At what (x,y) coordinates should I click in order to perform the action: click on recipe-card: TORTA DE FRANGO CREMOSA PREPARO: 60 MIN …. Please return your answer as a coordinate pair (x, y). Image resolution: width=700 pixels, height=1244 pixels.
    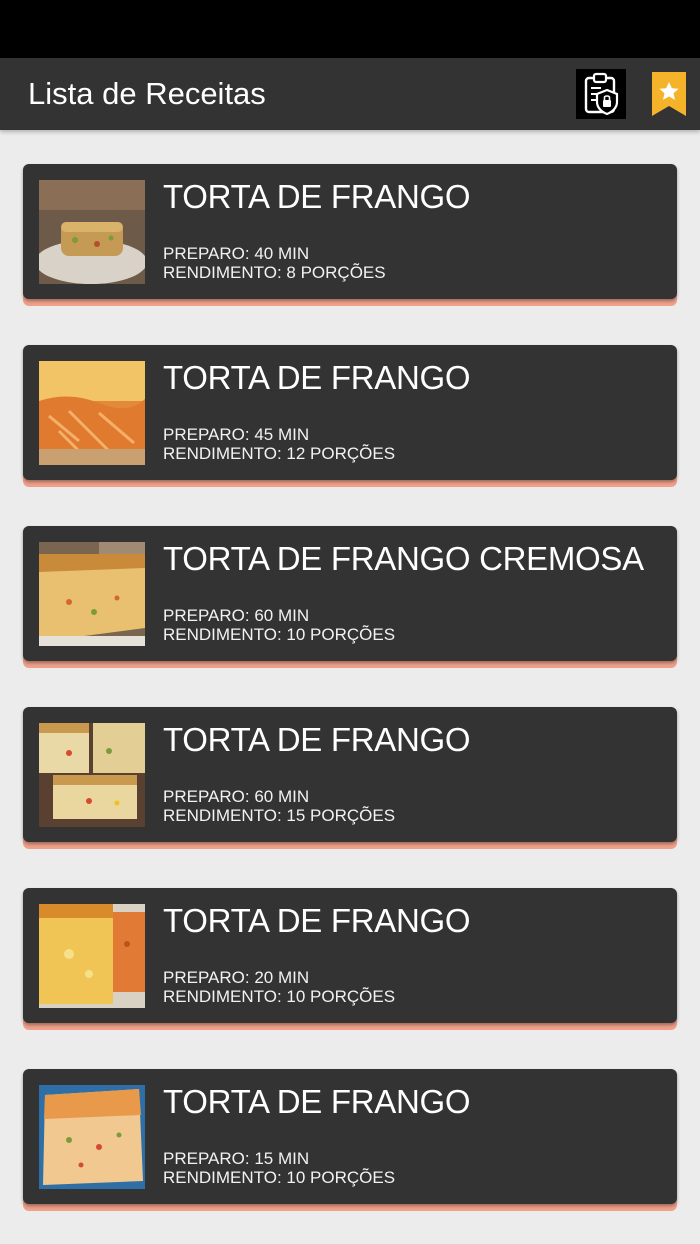
    Looking at the image, I should click on (350, 597).